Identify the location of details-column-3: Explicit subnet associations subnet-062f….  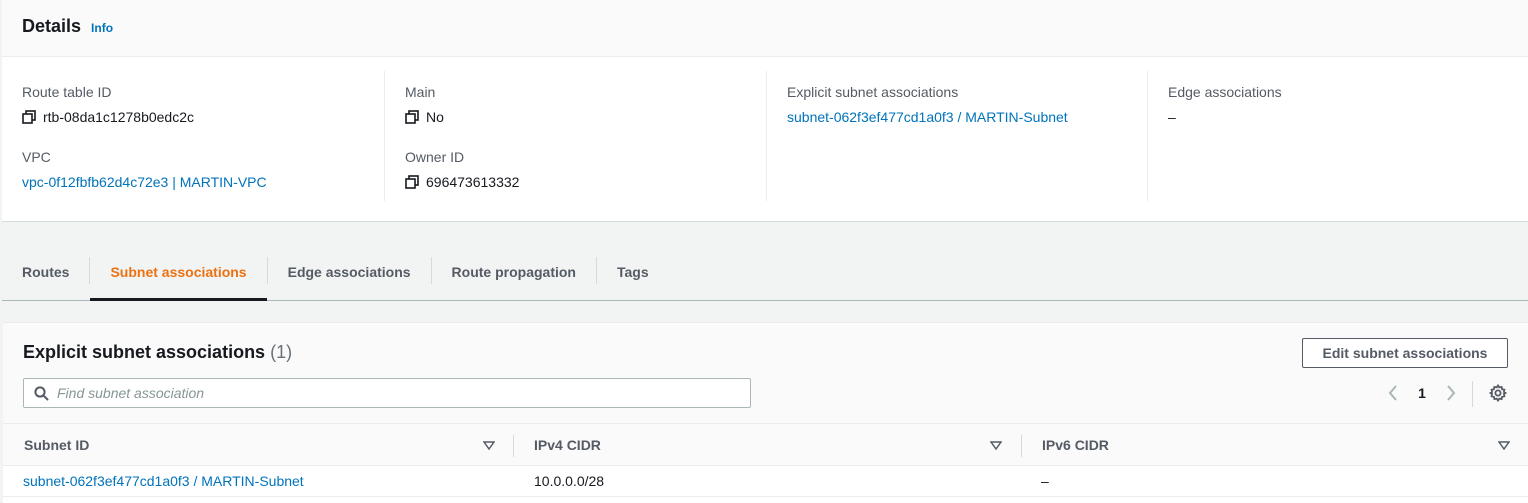
(957, 139).